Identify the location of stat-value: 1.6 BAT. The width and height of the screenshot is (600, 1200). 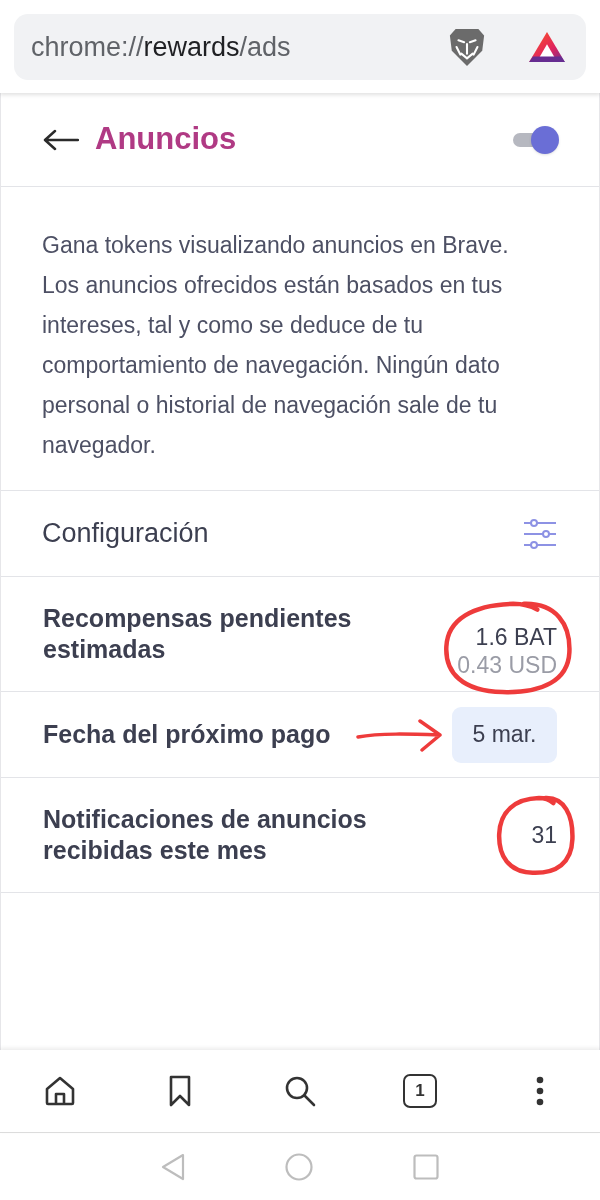
(516, 637).